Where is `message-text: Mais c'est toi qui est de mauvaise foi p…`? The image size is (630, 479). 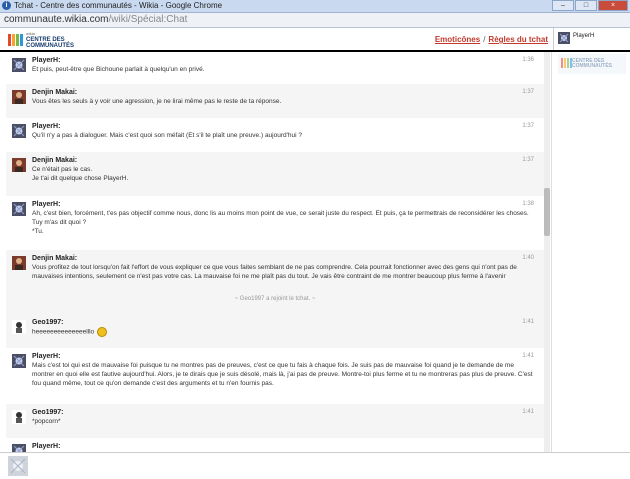
message-text: Mais c'est toi qui est de mauvaise foi p… is located at coordinates (282, 374).